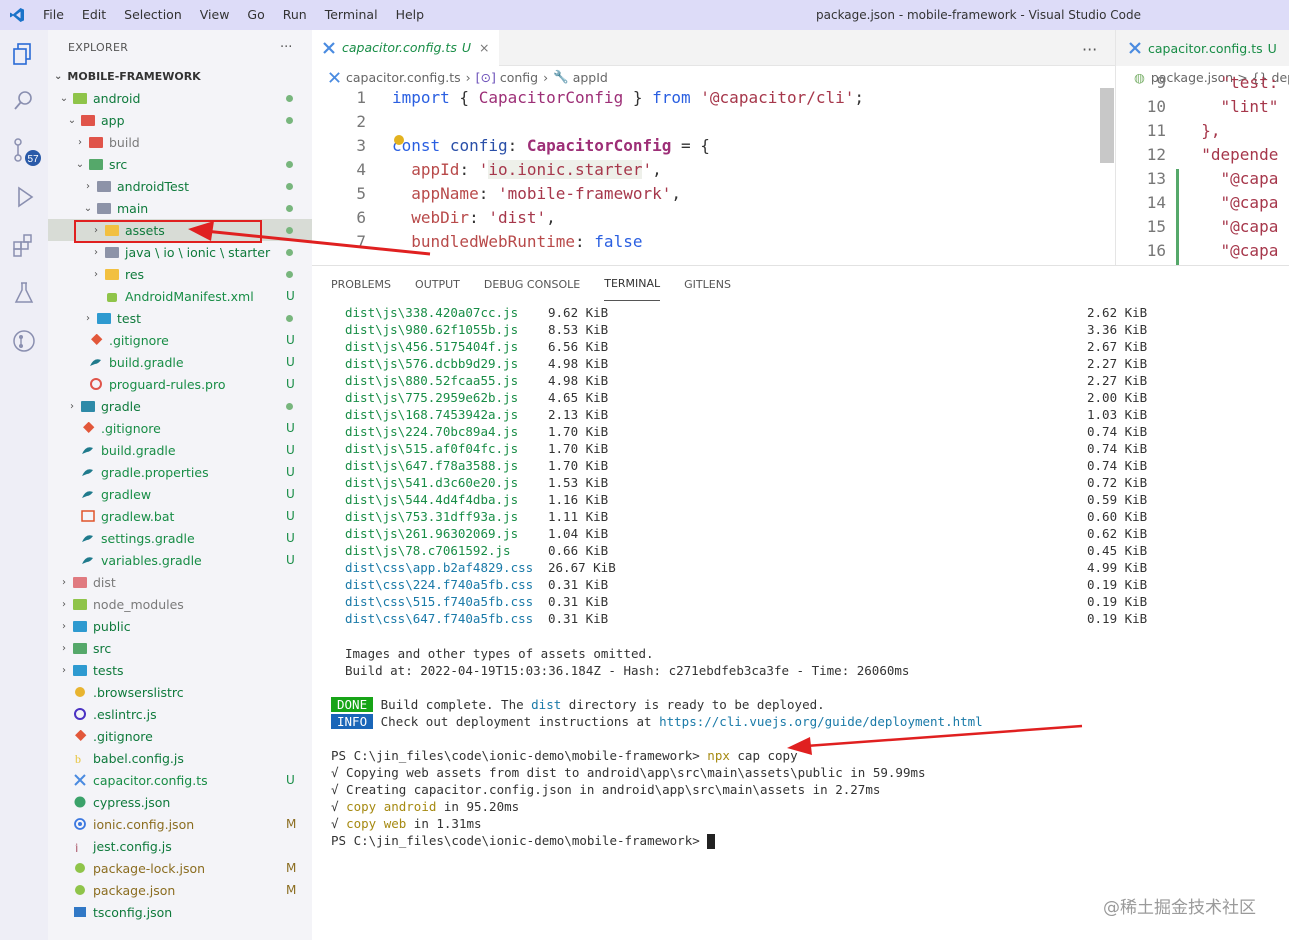 The height and width of the screenshot is (940, 1289). Describe the element at coordinates (317, 242) in the screenshot. I see `arrow-line-assets` at that location.